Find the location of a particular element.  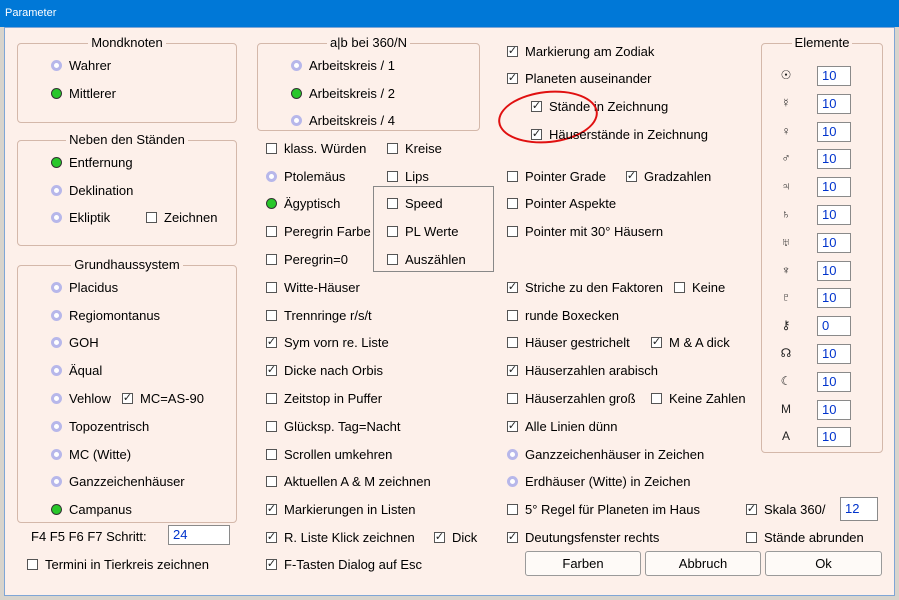

checkbox-gradzahlen: ✓ Gradzahlen is located at coordinates (668, 176).